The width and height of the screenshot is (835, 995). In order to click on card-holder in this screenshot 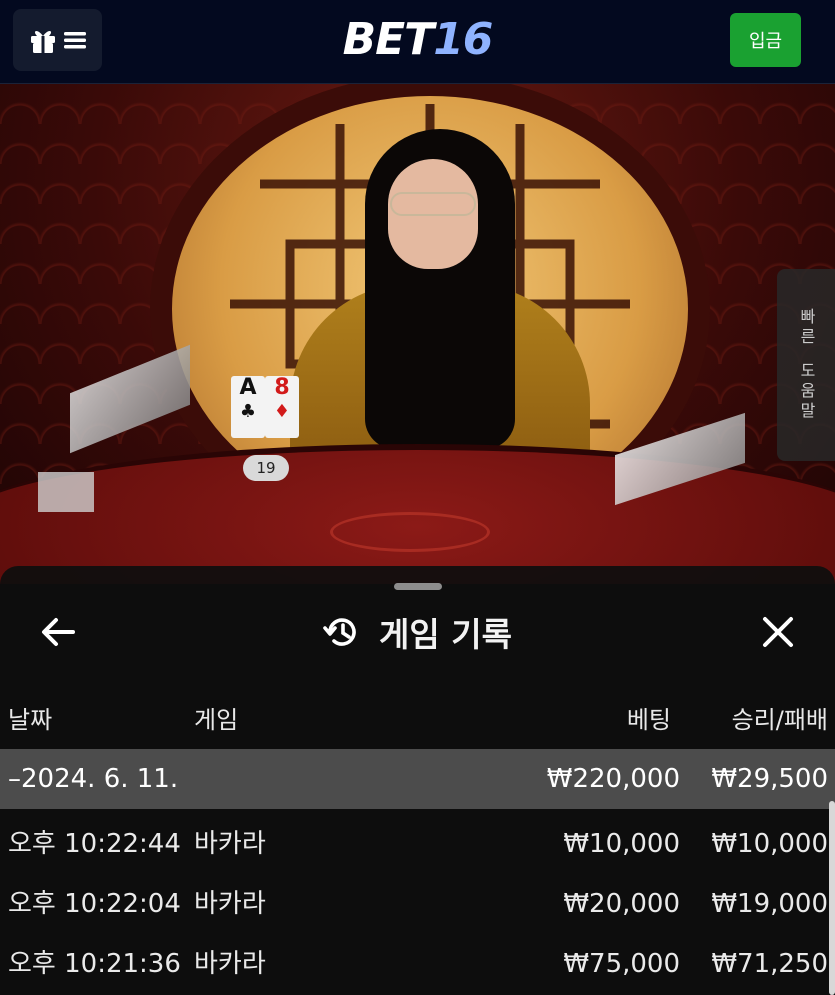, I will do `click(66, 492)`.